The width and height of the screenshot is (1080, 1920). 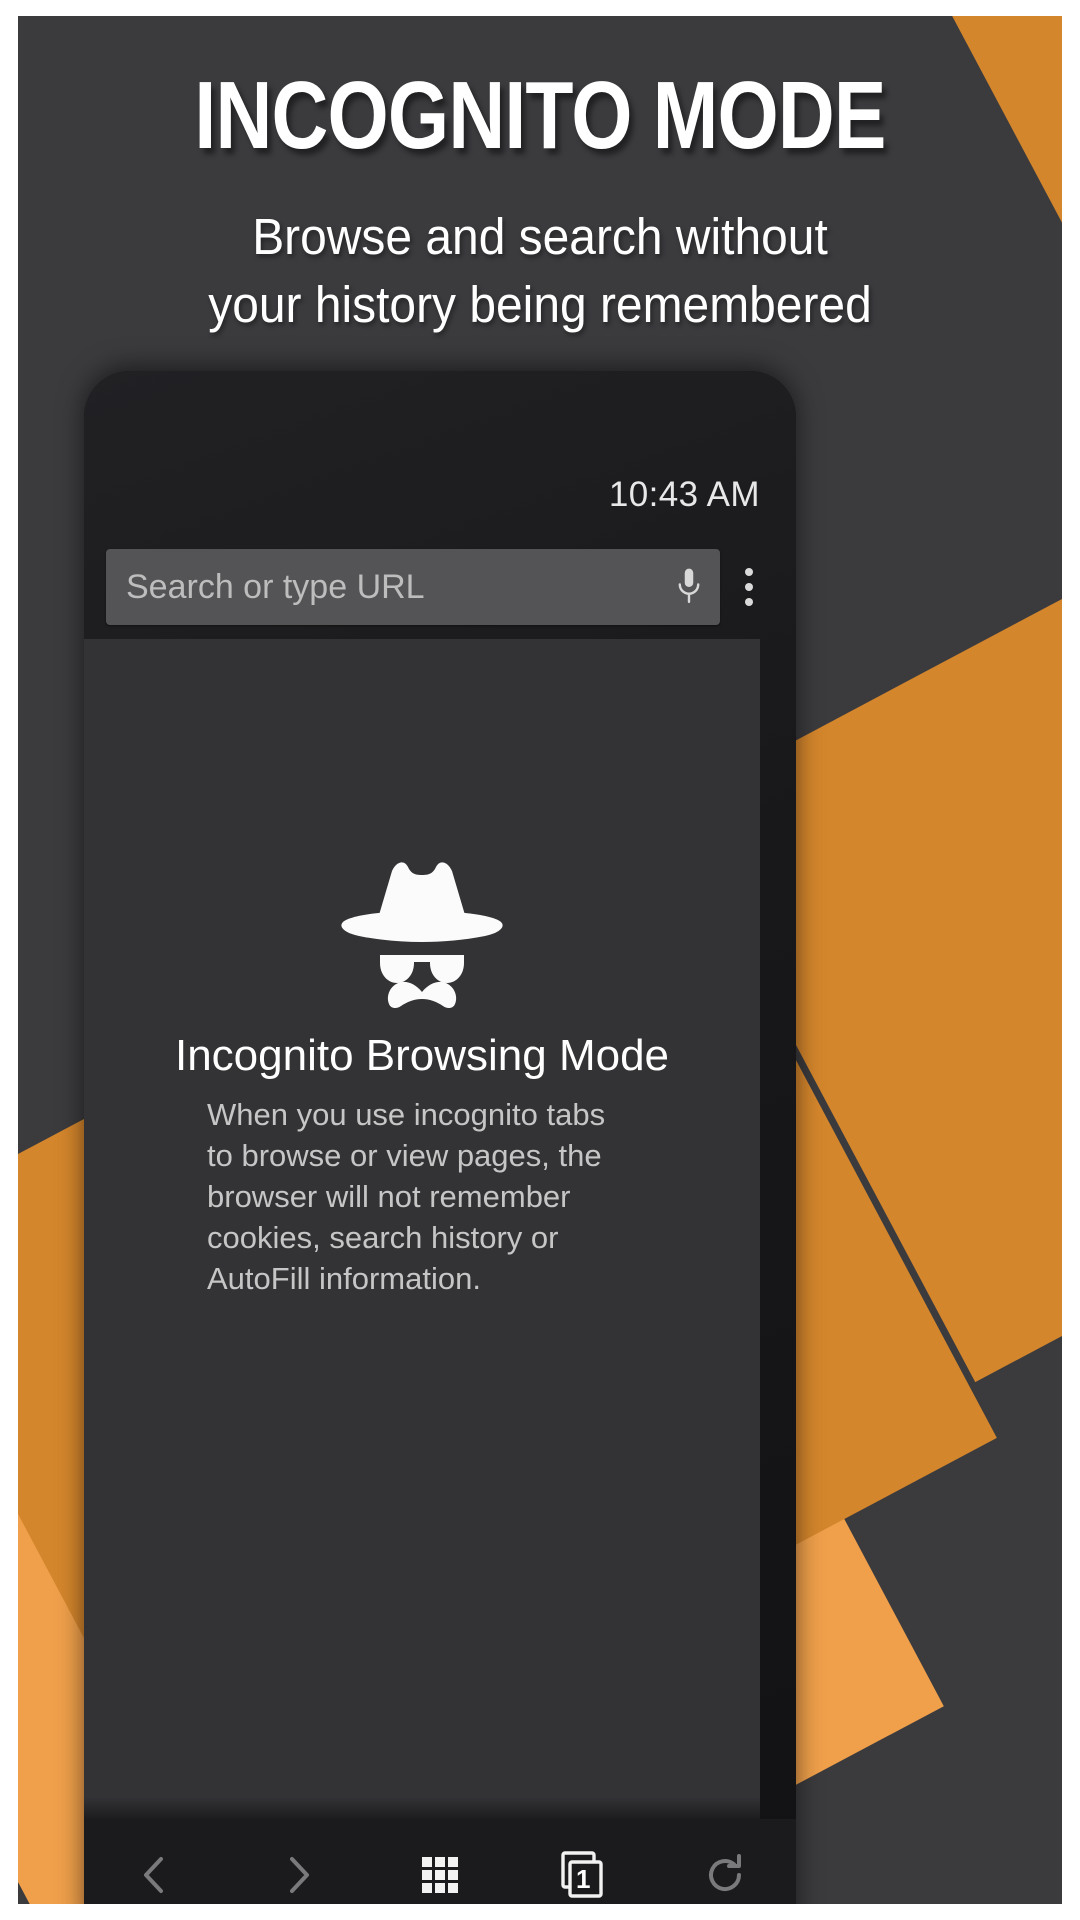 What do you see at coordinates (422, 1055) in the screenshot?
I see `page-heading: Incognito Browsing Mode` at bounding box center [422, 1055].